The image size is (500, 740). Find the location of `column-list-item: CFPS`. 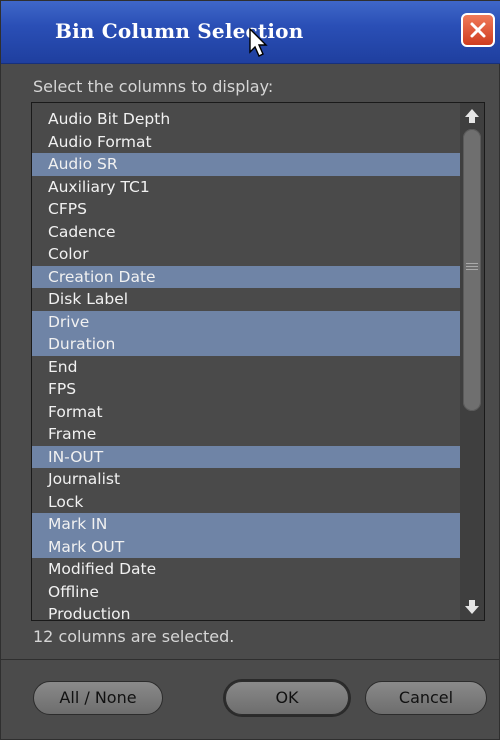

column-list-item: CFPS is located at coordinates (246, 209).